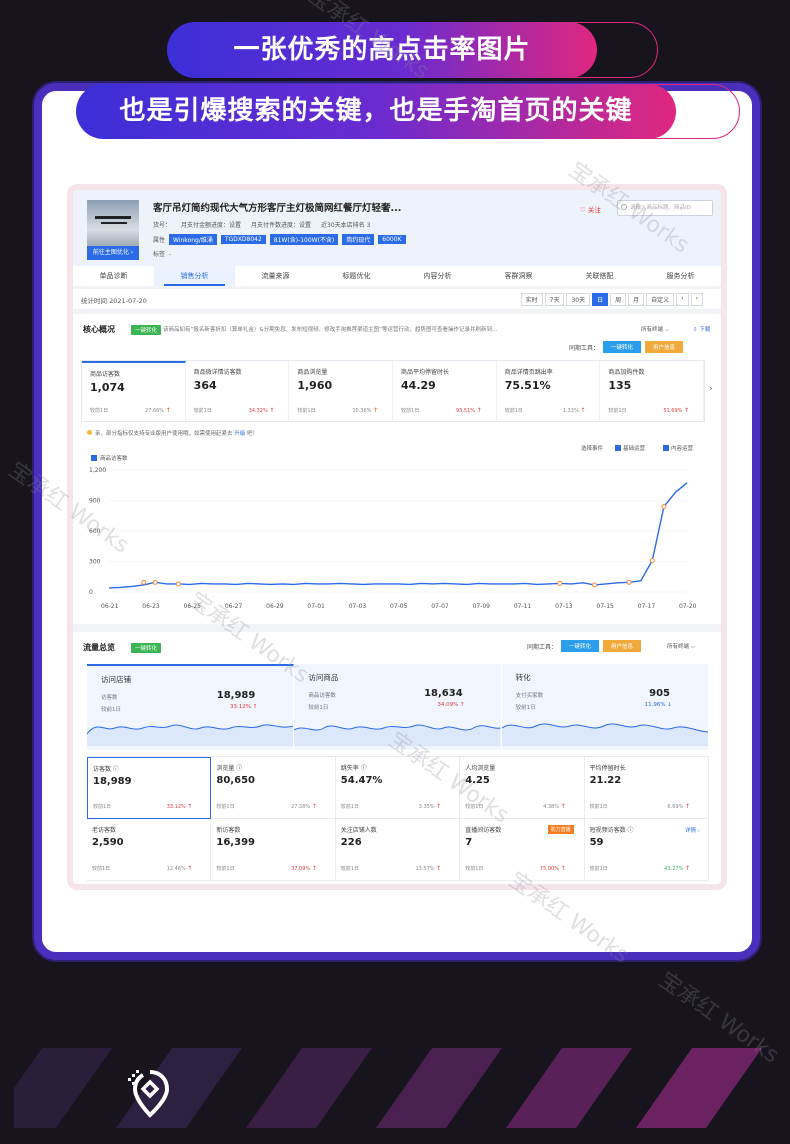 This screenshot has width=790, height=1144. What do you see at coordinates (149, 850) in the screenshot?
I see `metric-cell: 老访客数 2,590 较前1日 12.46% ↑` at bounding box center [149, 850].